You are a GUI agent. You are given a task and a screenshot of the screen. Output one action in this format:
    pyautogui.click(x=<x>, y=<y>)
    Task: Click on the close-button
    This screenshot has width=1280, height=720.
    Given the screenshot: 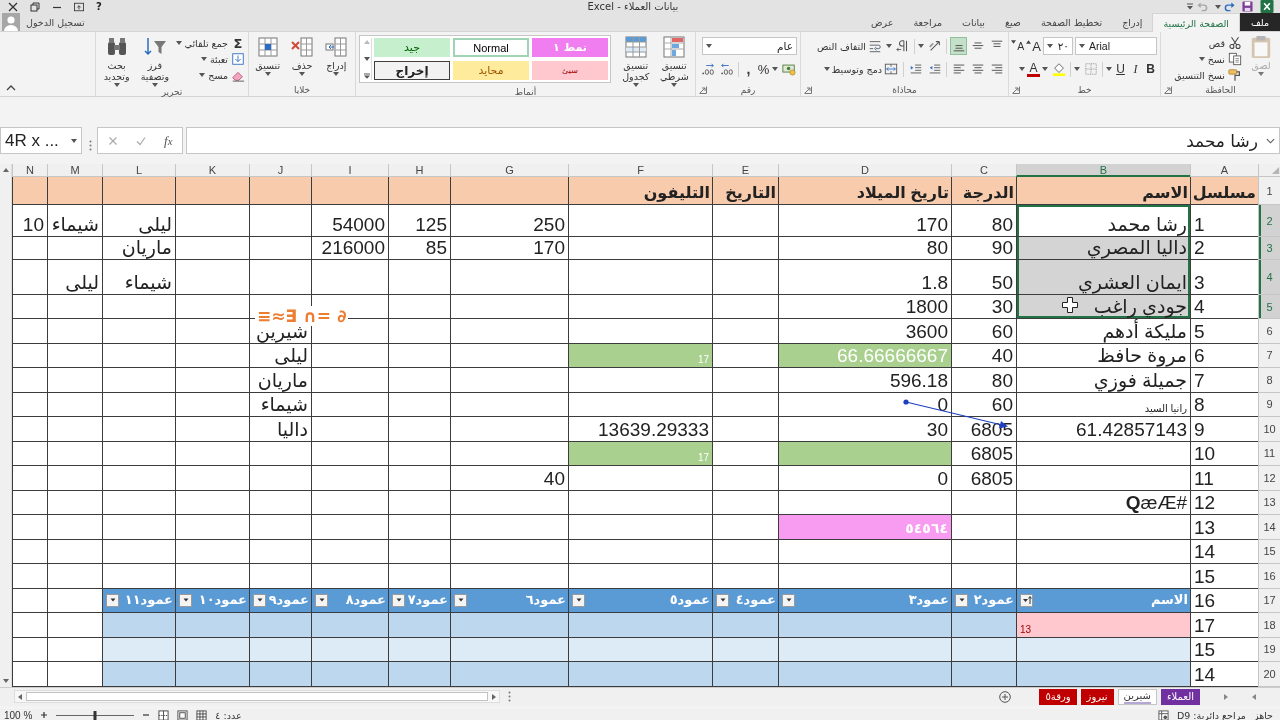 What is the action you would take?
    pyautogui.click(x=13, y=6)
    